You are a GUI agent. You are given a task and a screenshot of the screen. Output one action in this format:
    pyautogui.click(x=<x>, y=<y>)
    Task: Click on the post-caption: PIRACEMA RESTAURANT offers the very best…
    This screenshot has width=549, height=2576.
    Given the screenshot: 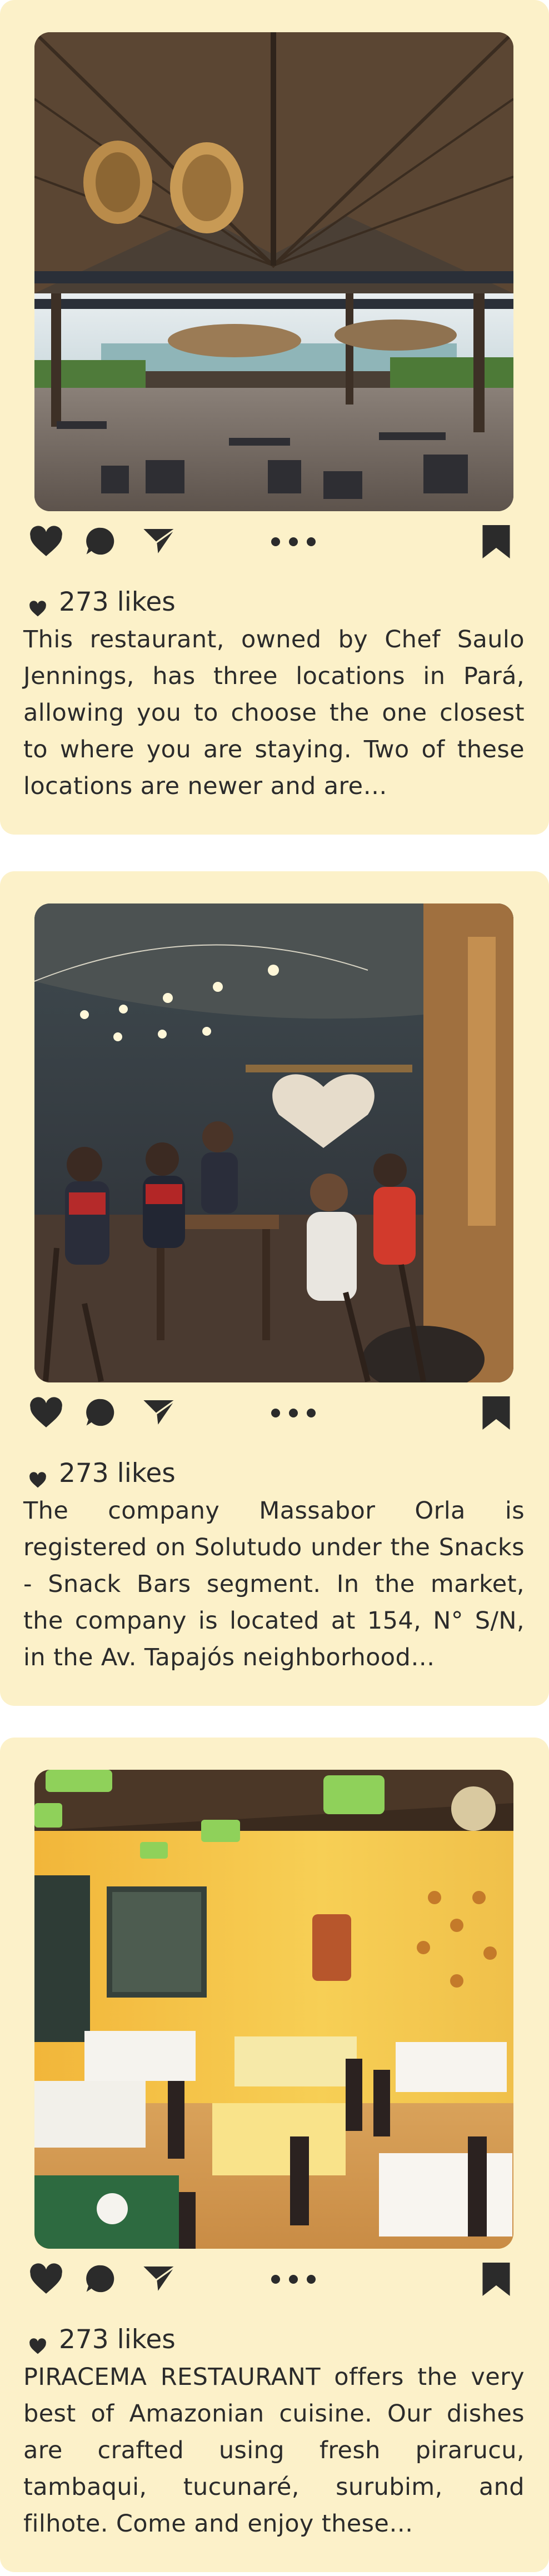 What is the action you would take?
    pyautogui.click(x=274, y=2450)
    